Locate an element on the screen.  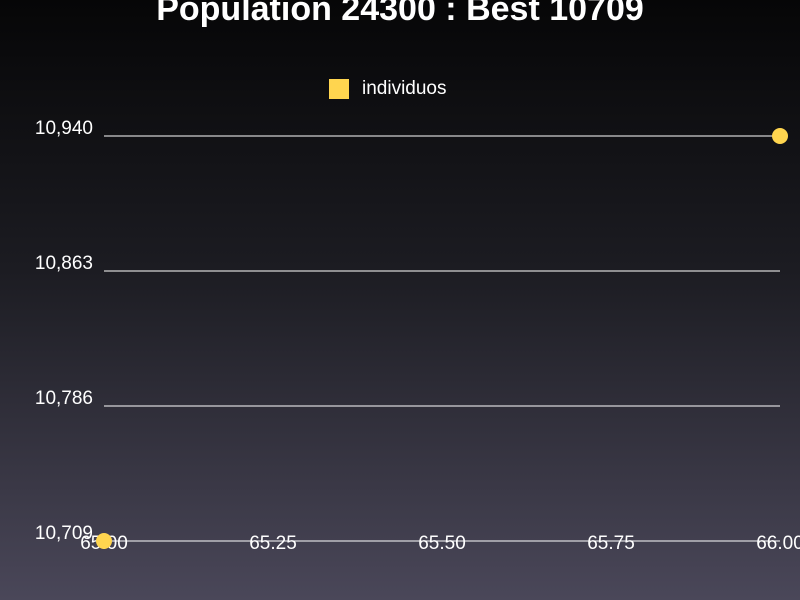
legend: individuos is located at coordinates (388, 88).